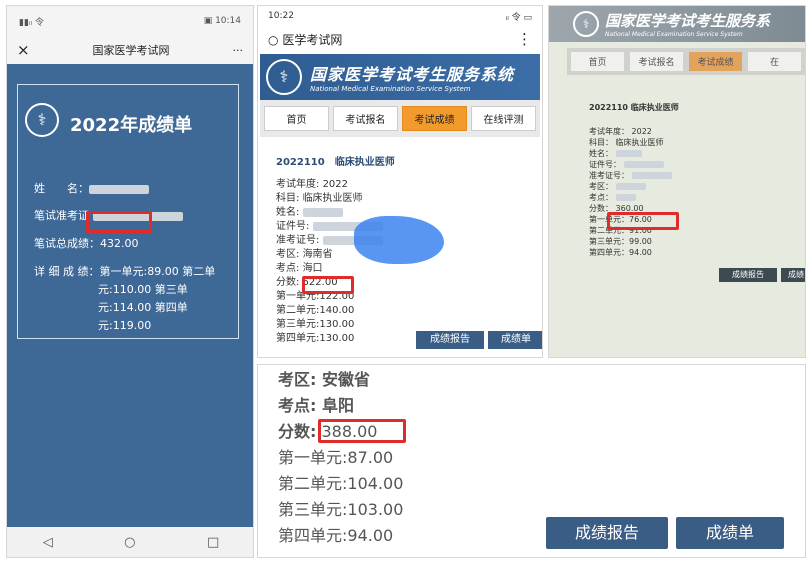  What do you see at coordinates (91, 189) in the screenshot?
I see `name-row: 姓 名：` at bounding box center [91, 189].